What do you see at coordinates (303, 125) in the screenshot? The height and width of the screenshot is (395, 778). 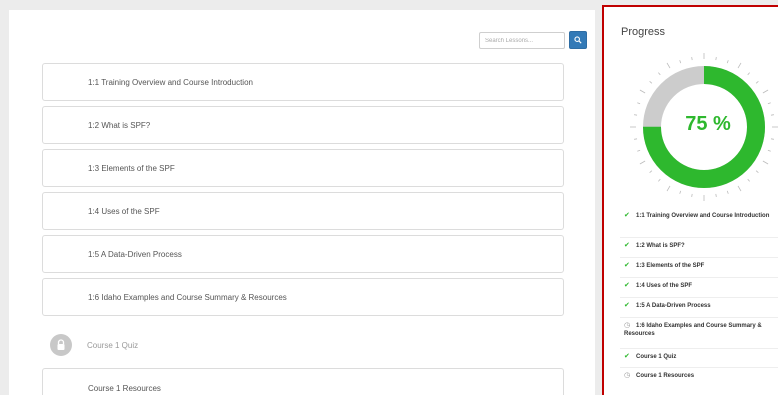 I see `lesson-card-1-2: 1:2 What is SPF?` at bounding box center [303, 125].